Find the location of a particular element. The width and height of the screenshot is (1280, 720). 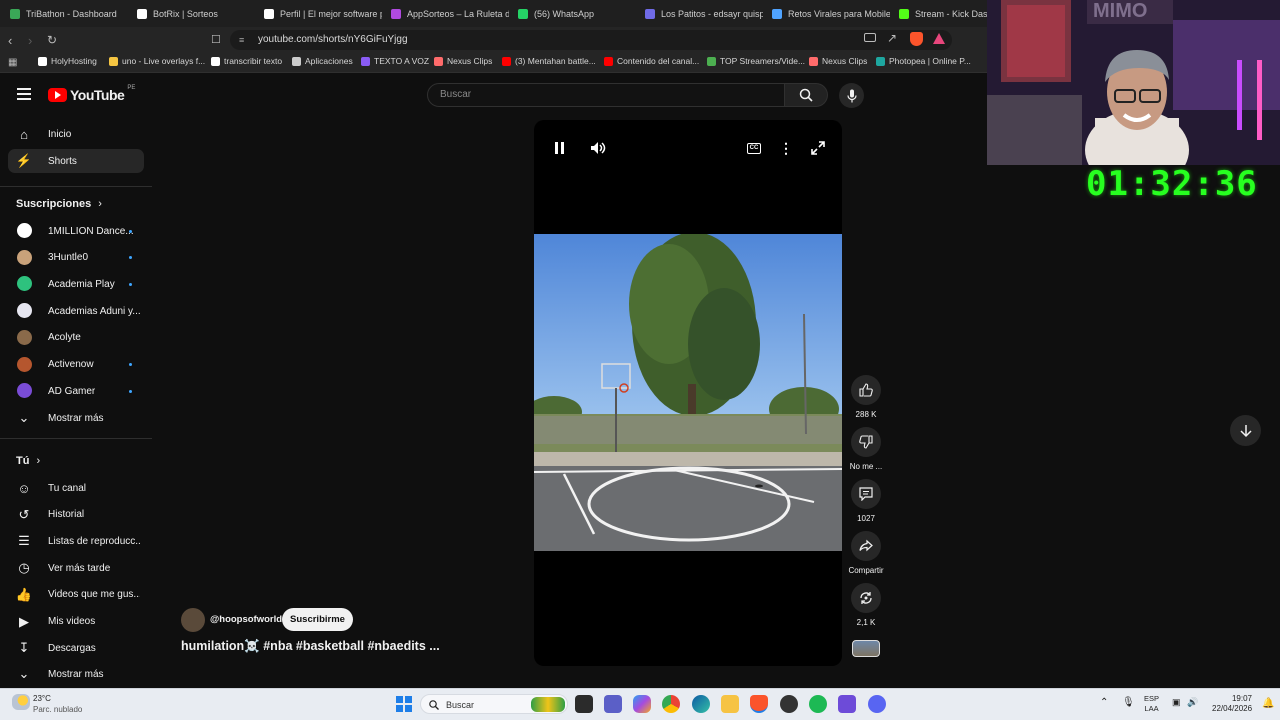

sidebar-item-subscription: Acolyte is located at coordinates (76, 338).